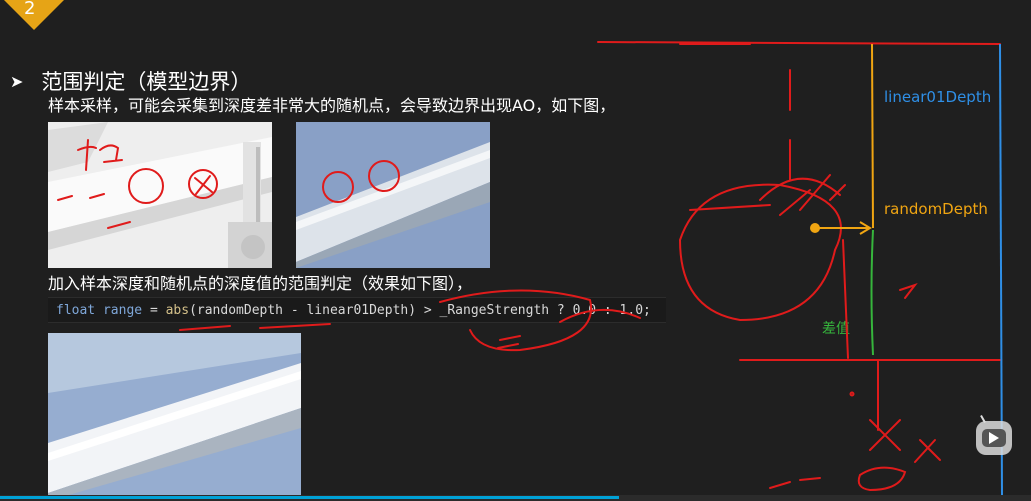 This screenshot has width=1031, height=501. What do you see at coordinates (760, 252) in the screenshot?
I see `sample-sphere` at bounding box center [760, 252].